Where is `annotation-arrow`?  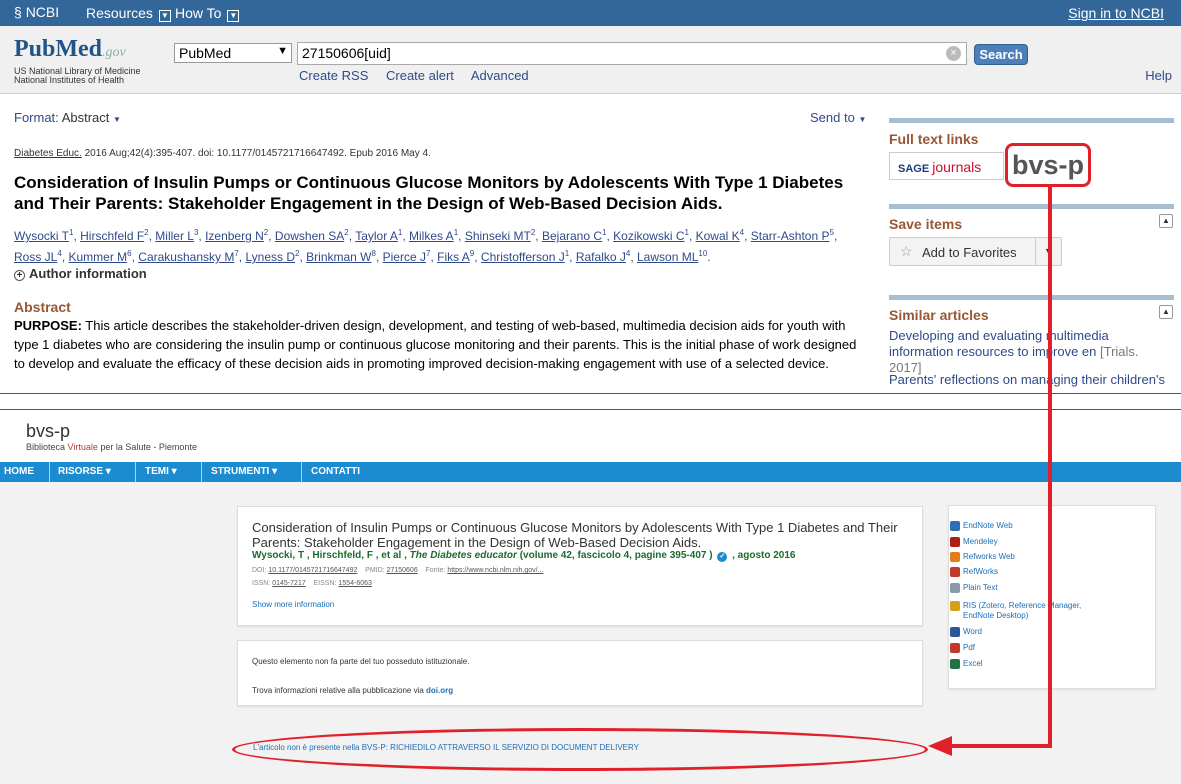 annotation-arrow is located at coordinates (990, 471).